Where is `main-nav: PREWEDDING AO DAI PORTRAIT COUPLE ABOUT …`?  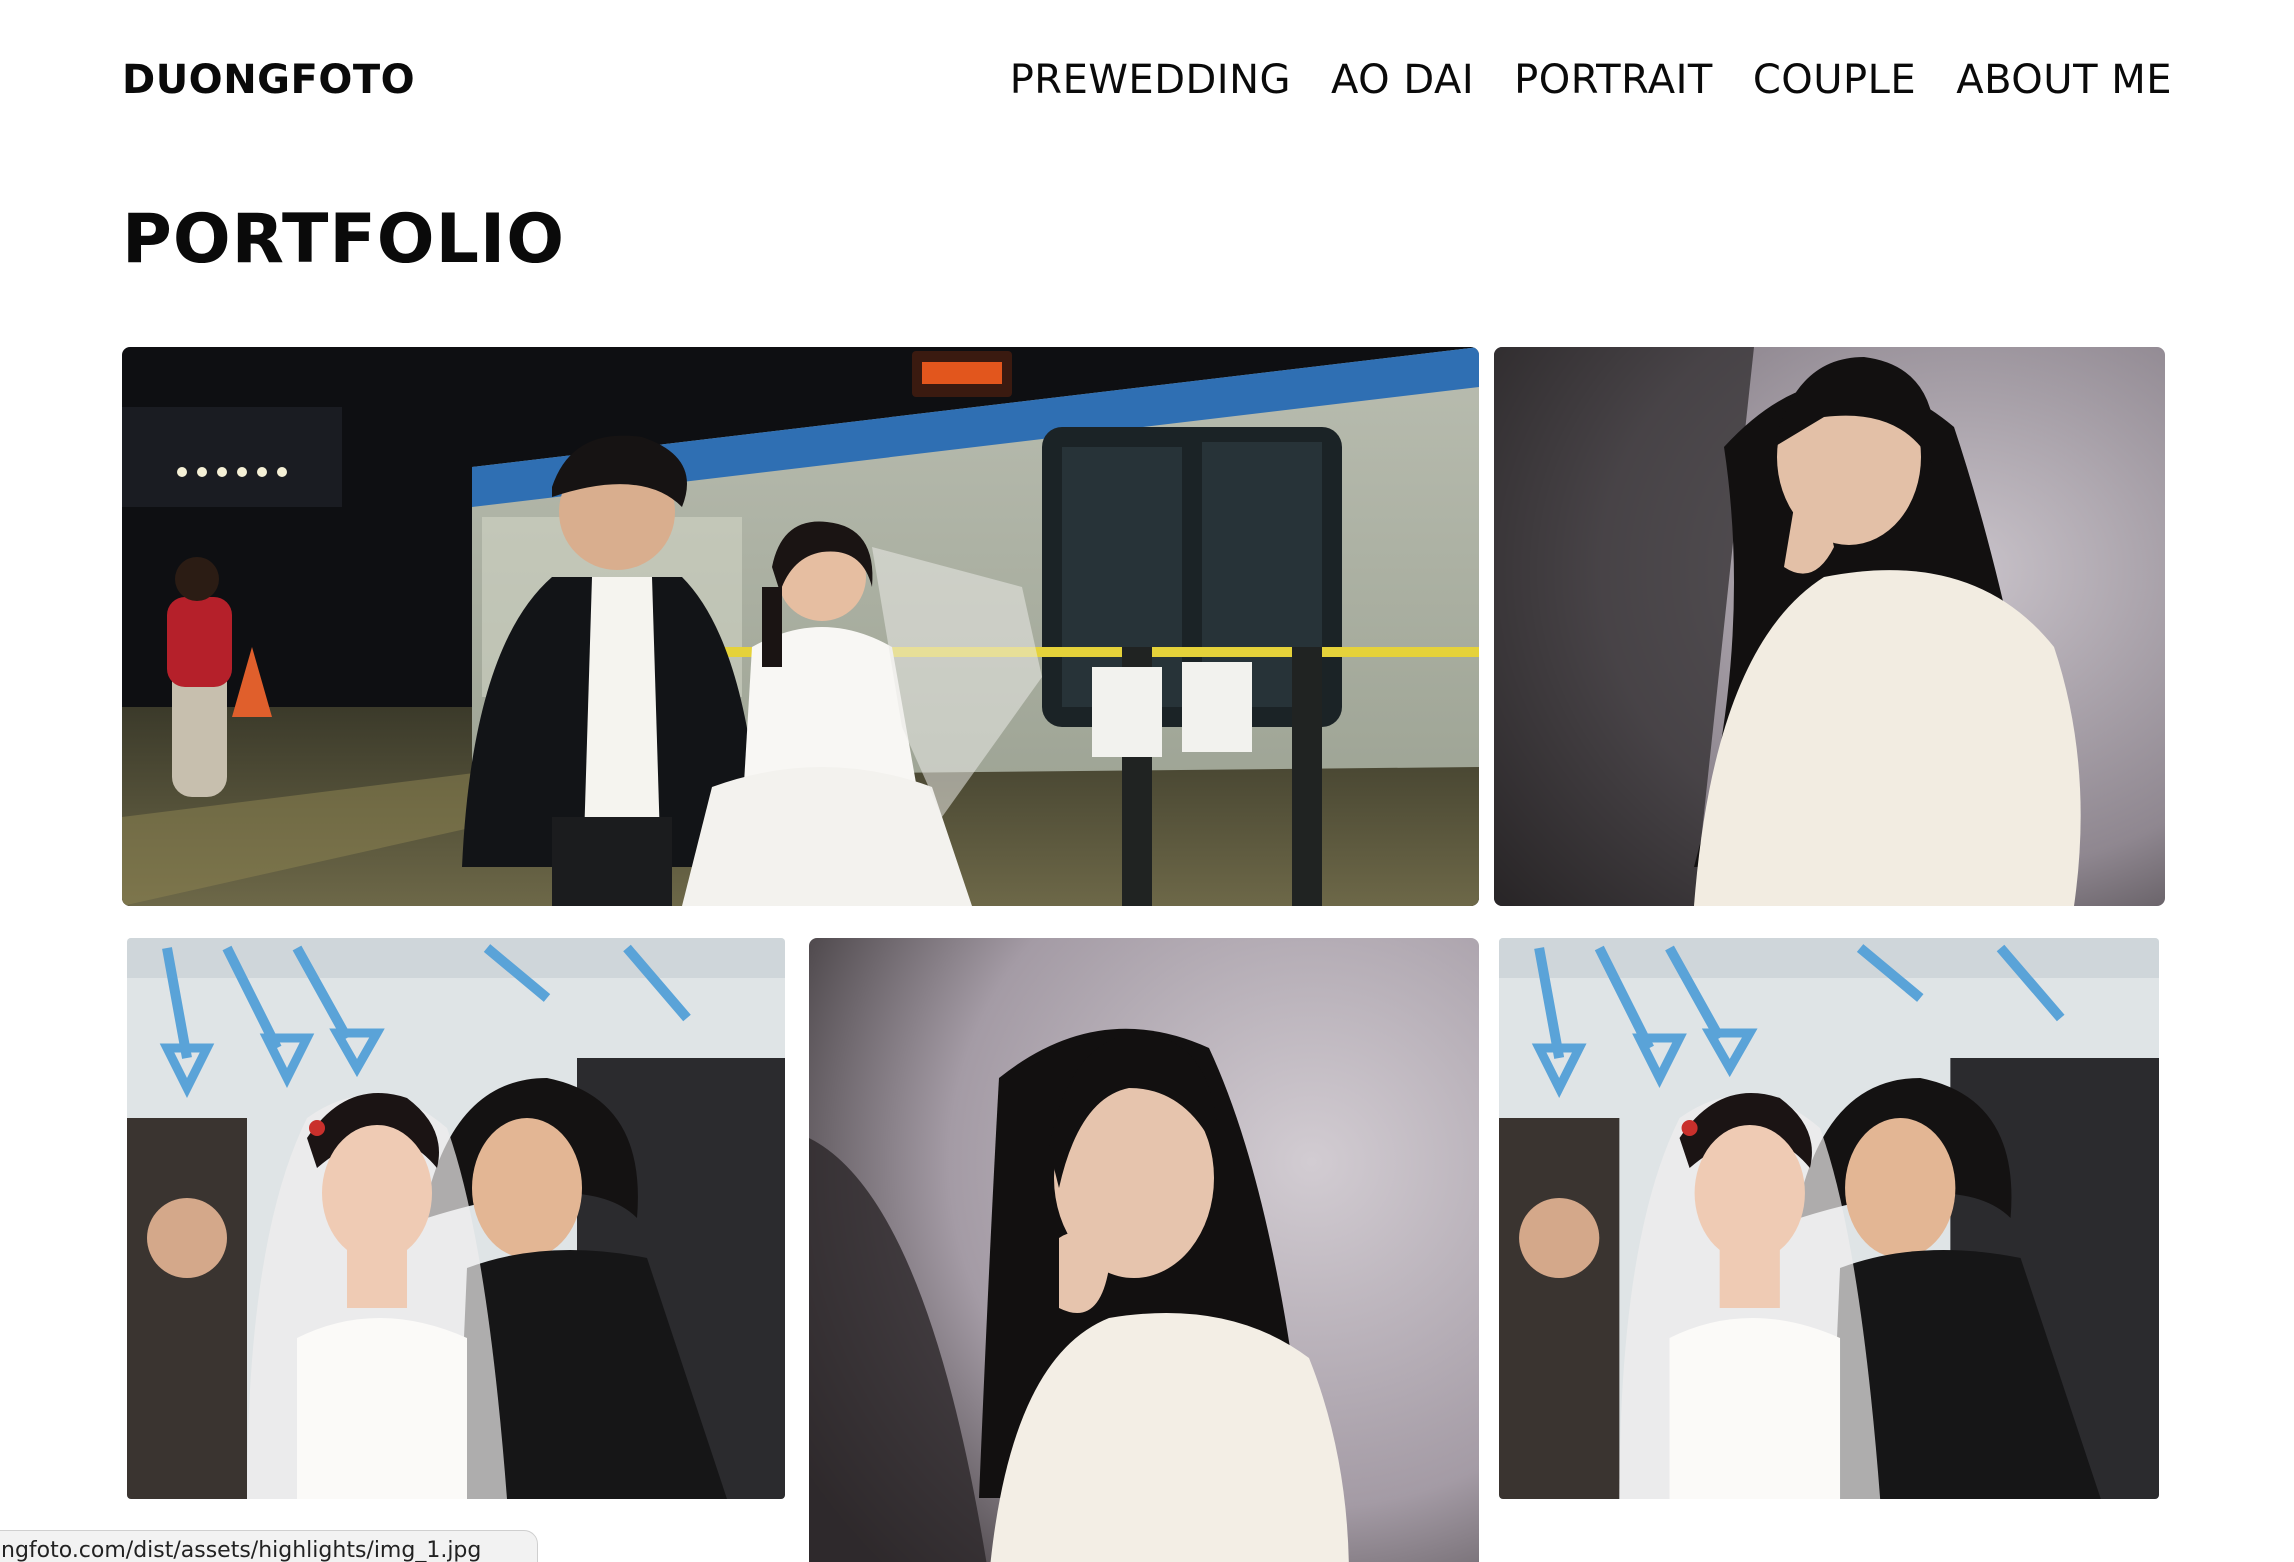 main-nav: PREWEDDING AO DAI PORTRAIT COUPLE ABOUT … is located at coordinates (1591, 80).